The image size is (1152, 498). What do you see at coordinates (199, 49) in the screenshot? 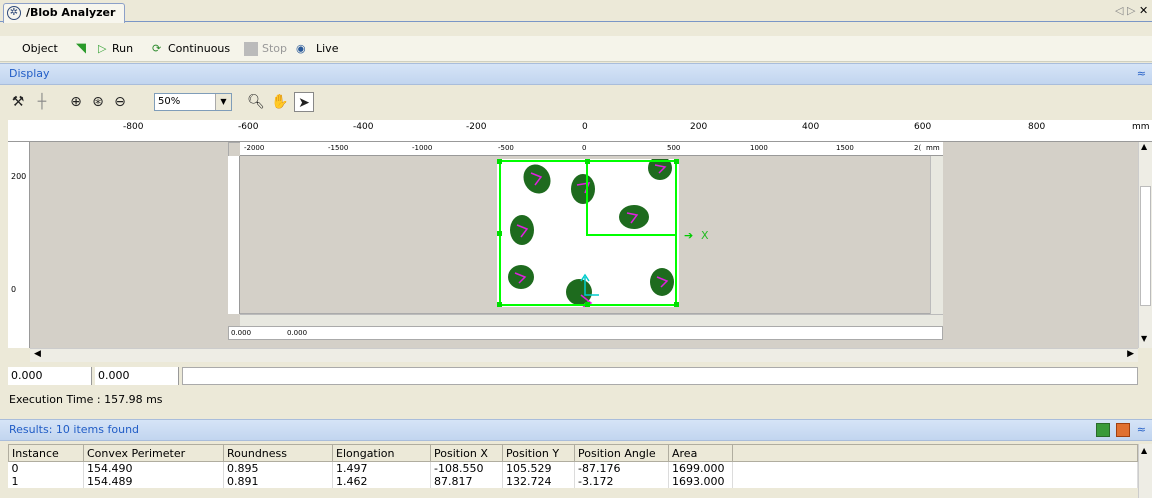
I see `continuous-button: Continuous` at bounding box center [199, 49].